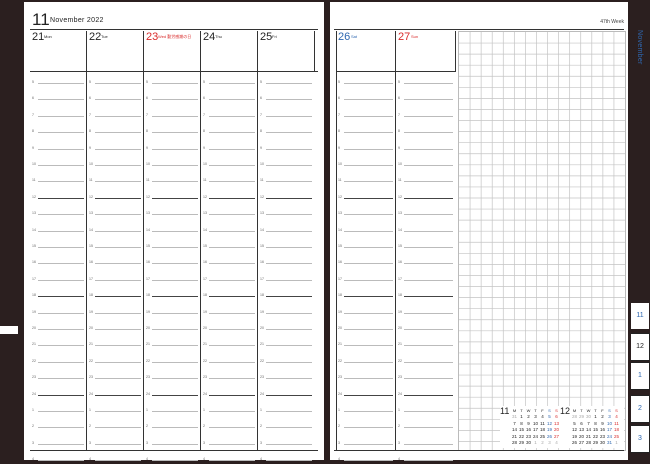 The image size is (650, 464). What do you see at coordinates (266, 37) in the screenshot?
I see `day-number: 25` at bounding box center [266, 37].